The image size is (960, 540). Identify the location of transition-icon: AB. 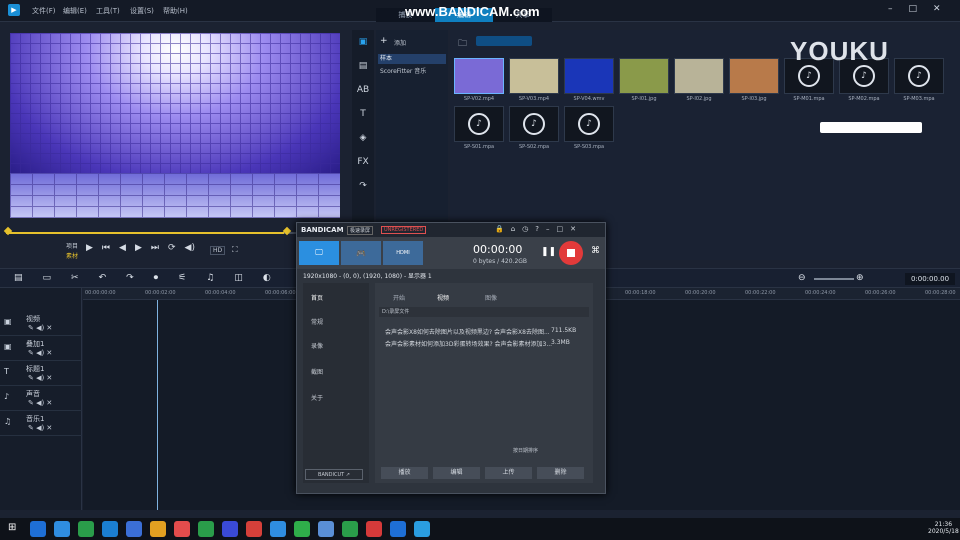
(363, 90).